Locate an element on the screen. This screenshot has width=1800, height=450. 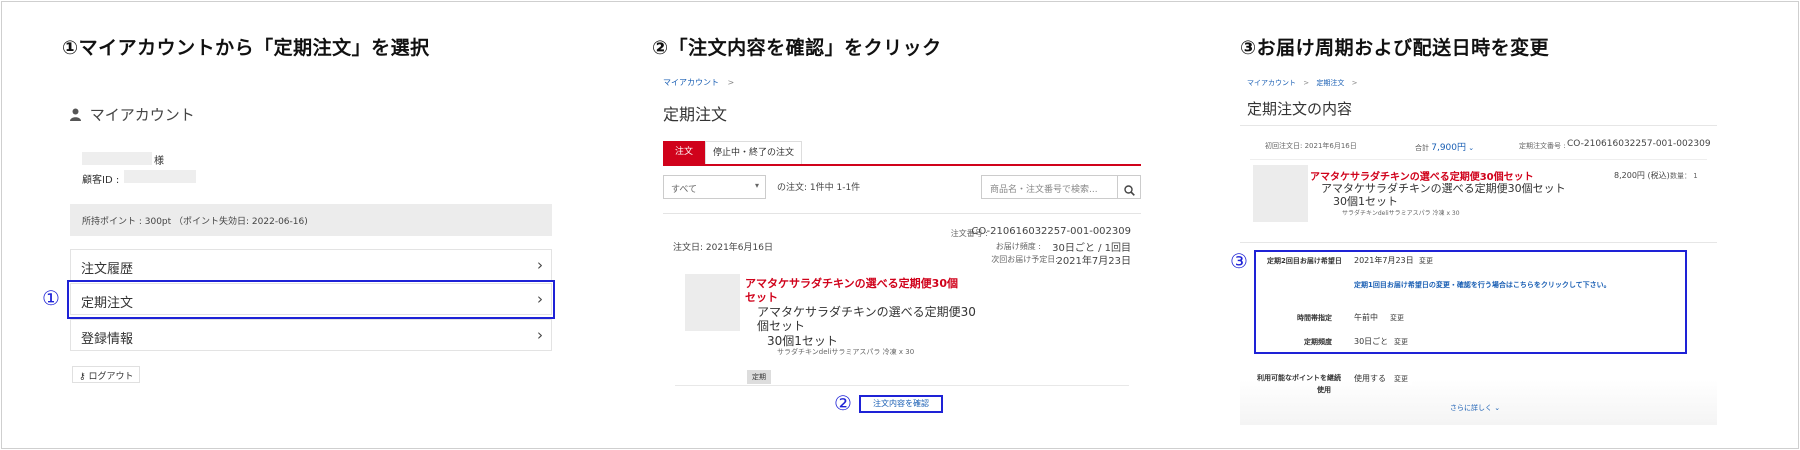
total-value: 7,900円 is located at coordinates (1448, 148).